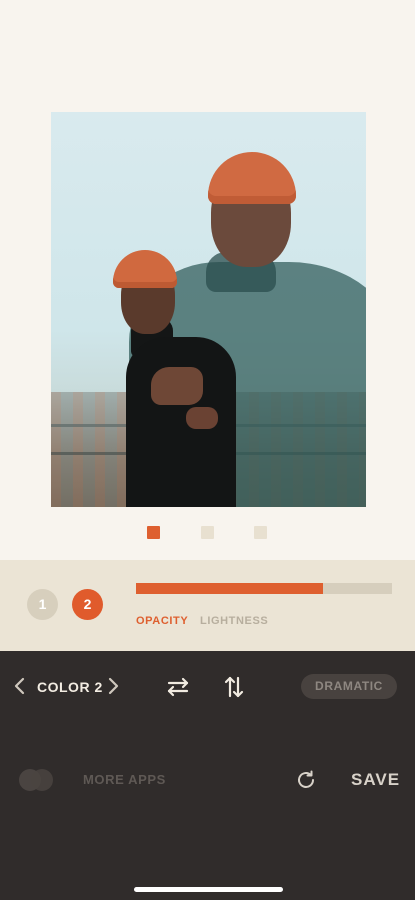 The height and width of the screenshot is (900, 415). I want to click on chevron-right-icon, so click(113, 686).